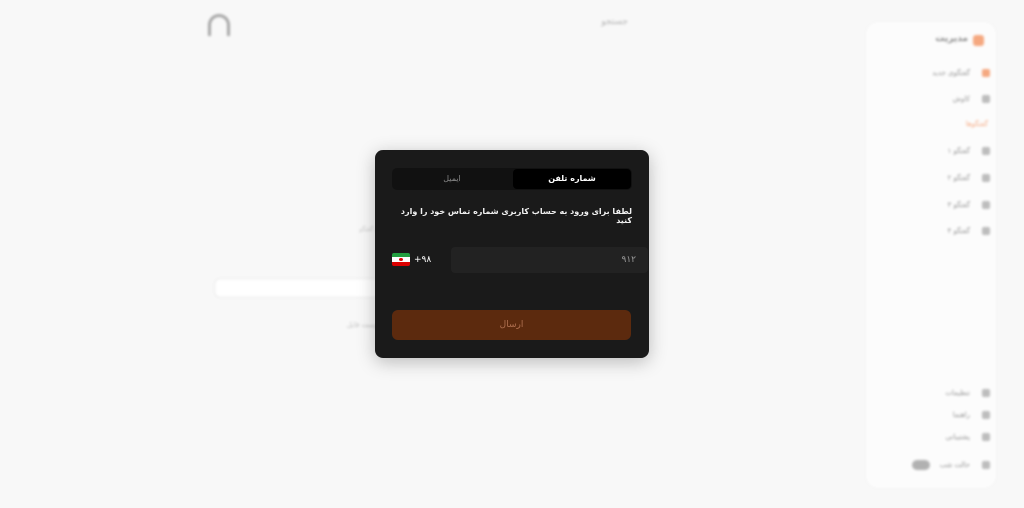  I want to click on tab-email: ایمیل, so click(452, 179).